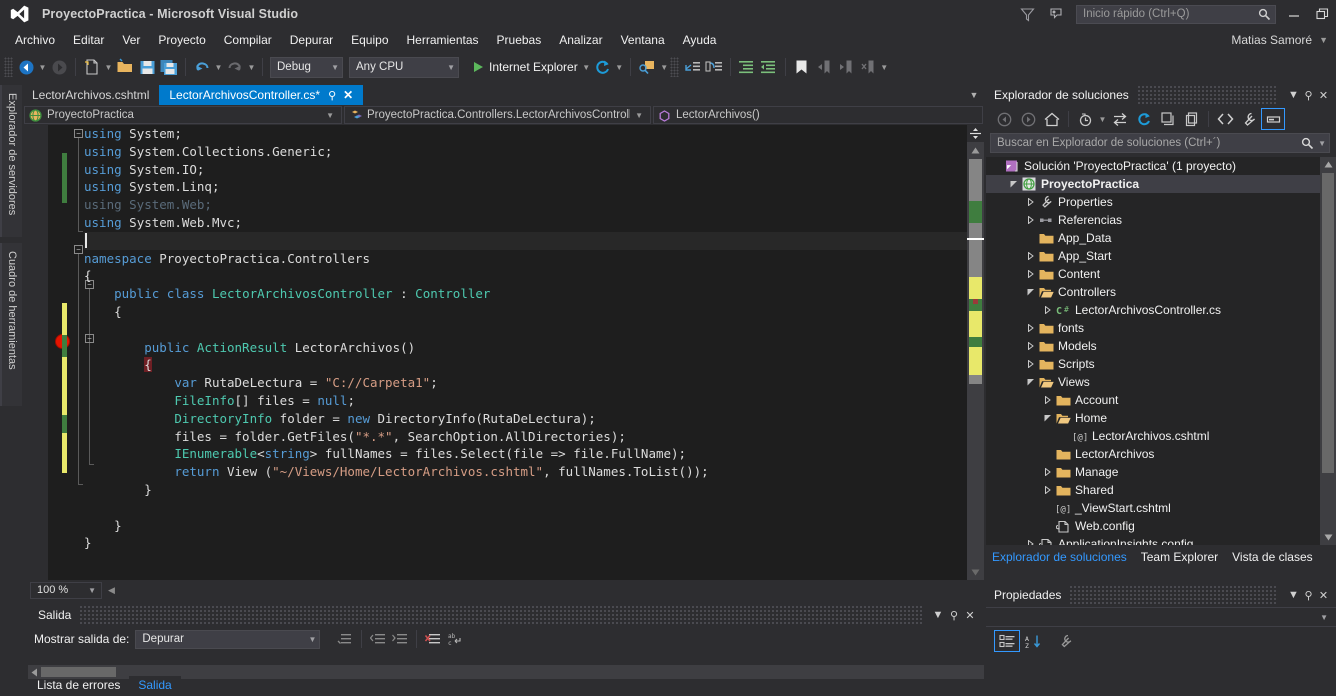 The image size is (1336, 696). Describe the element at coordinates (11, 161) in the screenshot. I see `sidebar-tab-server-explorer: Explorador de servidores` at that location.